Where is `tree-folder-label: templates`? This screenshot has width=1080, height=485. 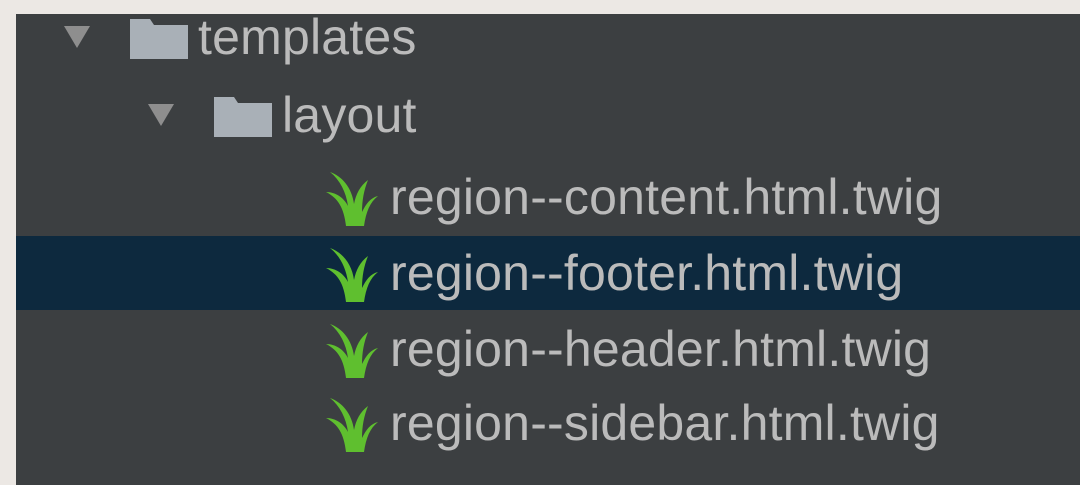 tree-folder-label: templates is located at coordinates (307, 39).